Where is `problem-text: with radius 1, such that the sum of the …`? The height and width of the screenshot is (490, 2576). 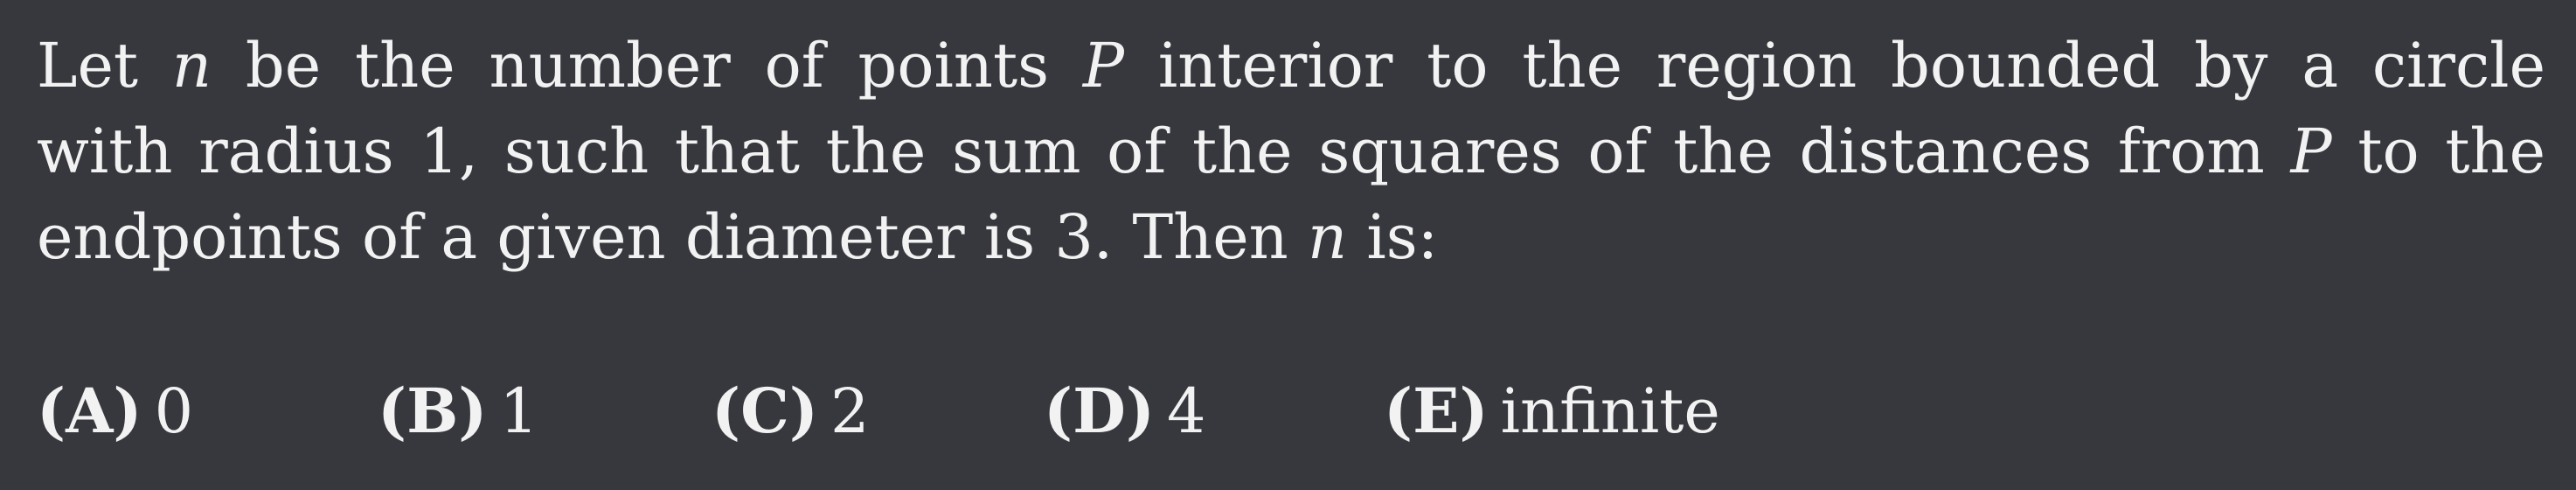 problem-text: with radius 1, such that the sum of the … is located at coordinates (1164, 151).